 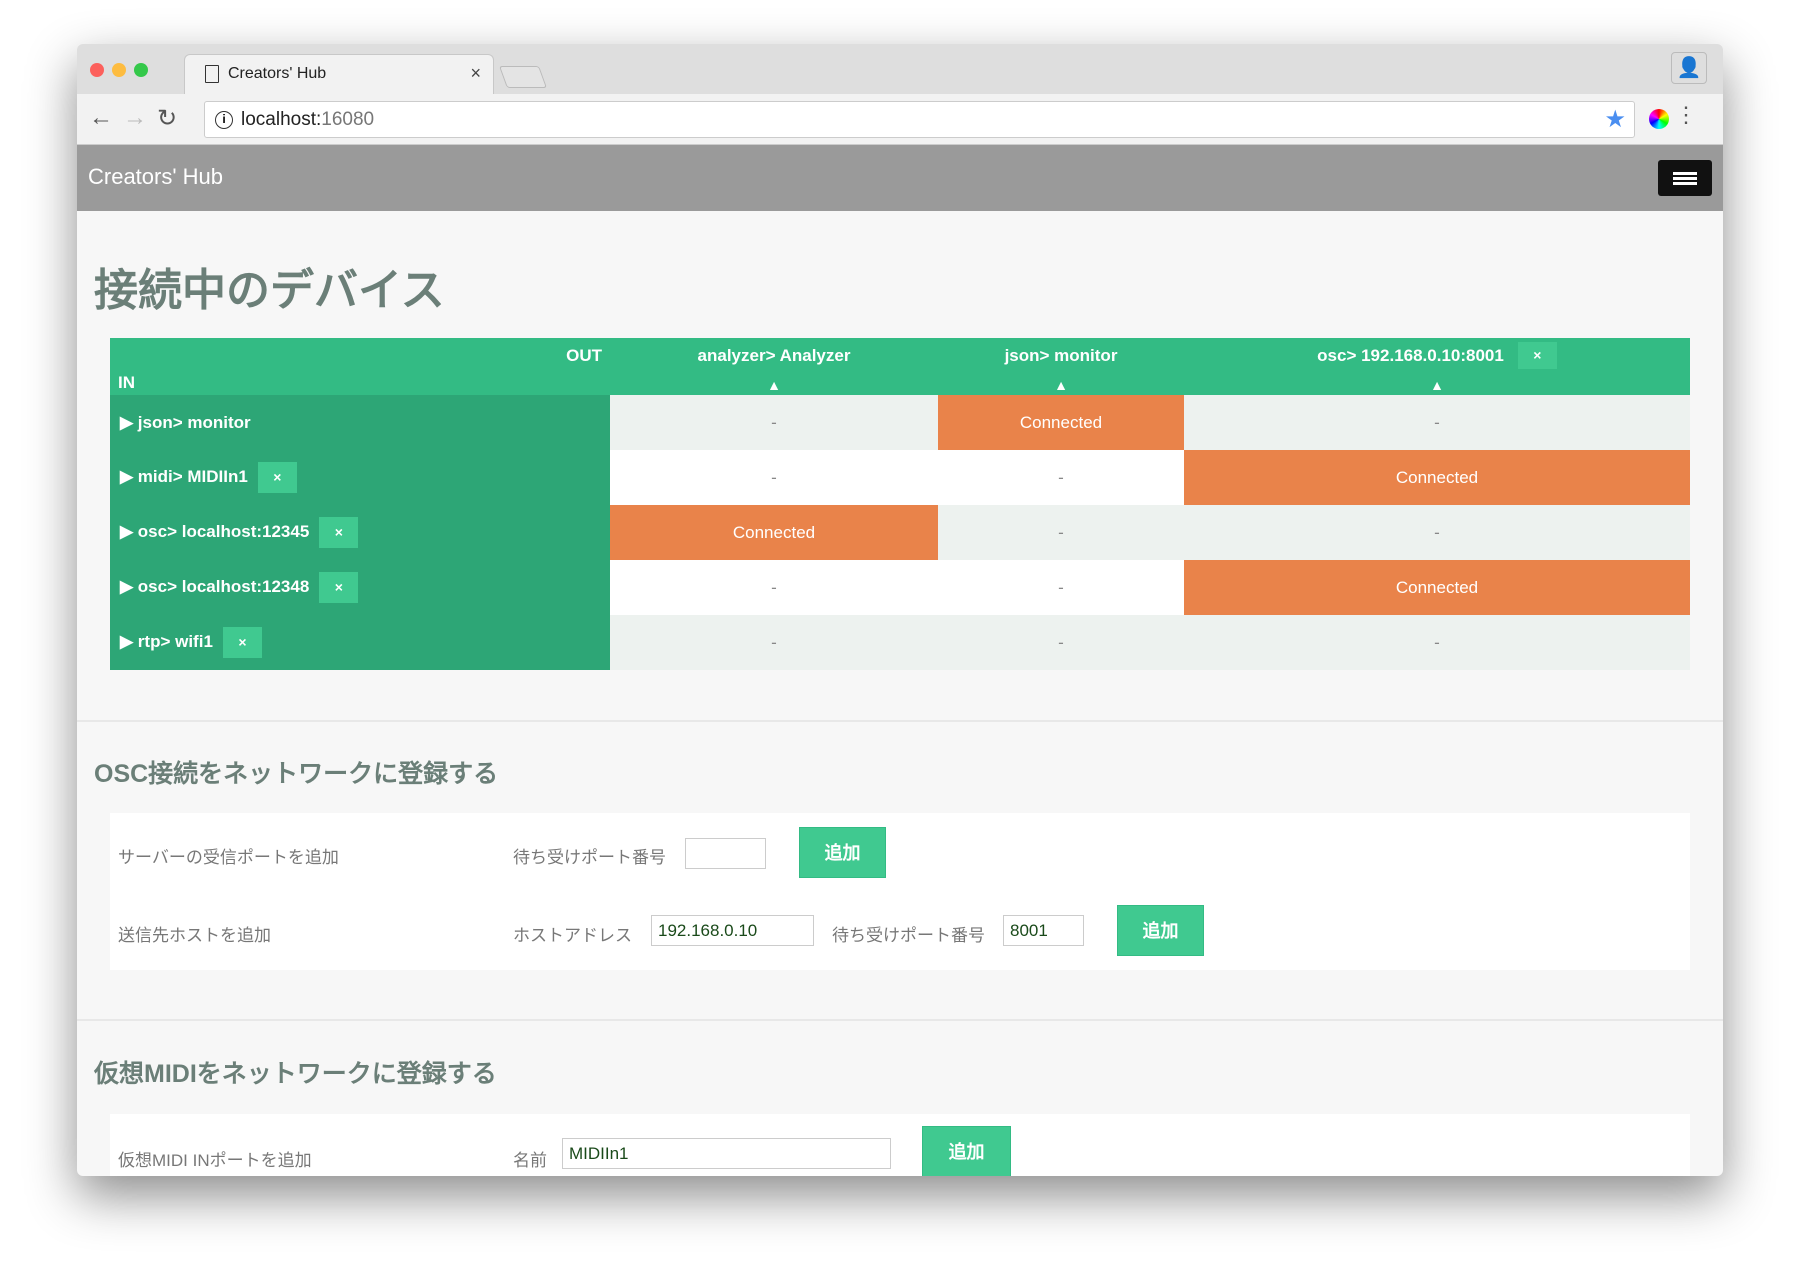 I want to click on server-port-label: サーバーの受信ポートを追加, so click(x=228, y=857).